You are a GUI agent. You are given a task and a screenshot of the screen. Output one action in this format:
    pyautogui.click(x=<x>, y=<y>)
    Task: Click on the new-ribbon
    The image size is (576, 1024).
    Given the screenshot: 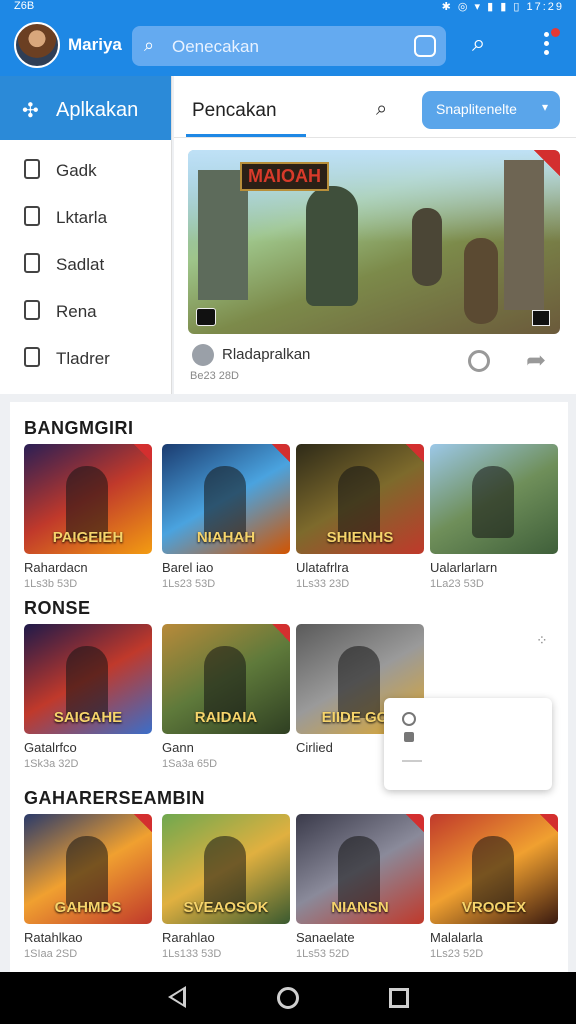 What is the action you would take?
    pyautogui.click(x=547, y=163)
    